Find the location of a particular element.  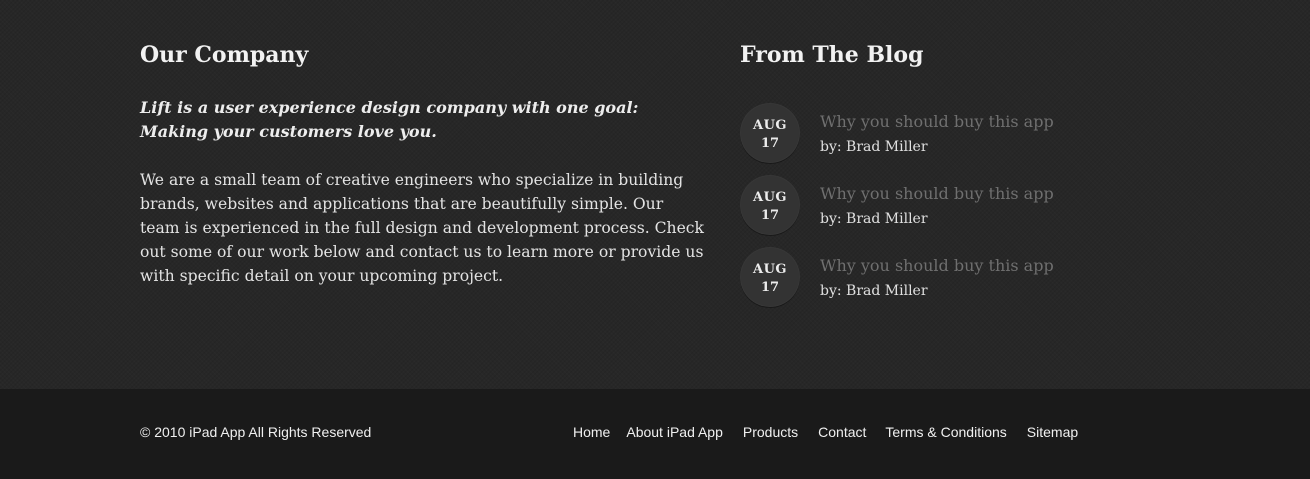

blog-heading: From The Blog is located at coordinates (832, 55).